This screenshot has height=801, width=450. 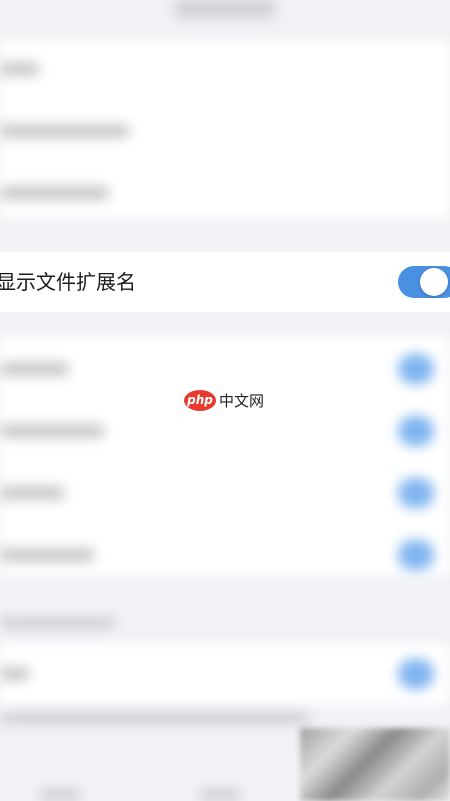 What do you see at coordinates (242, 401) in the screenshot?
I see `watermark-text: 中文网` at bounding box center [242, 401].